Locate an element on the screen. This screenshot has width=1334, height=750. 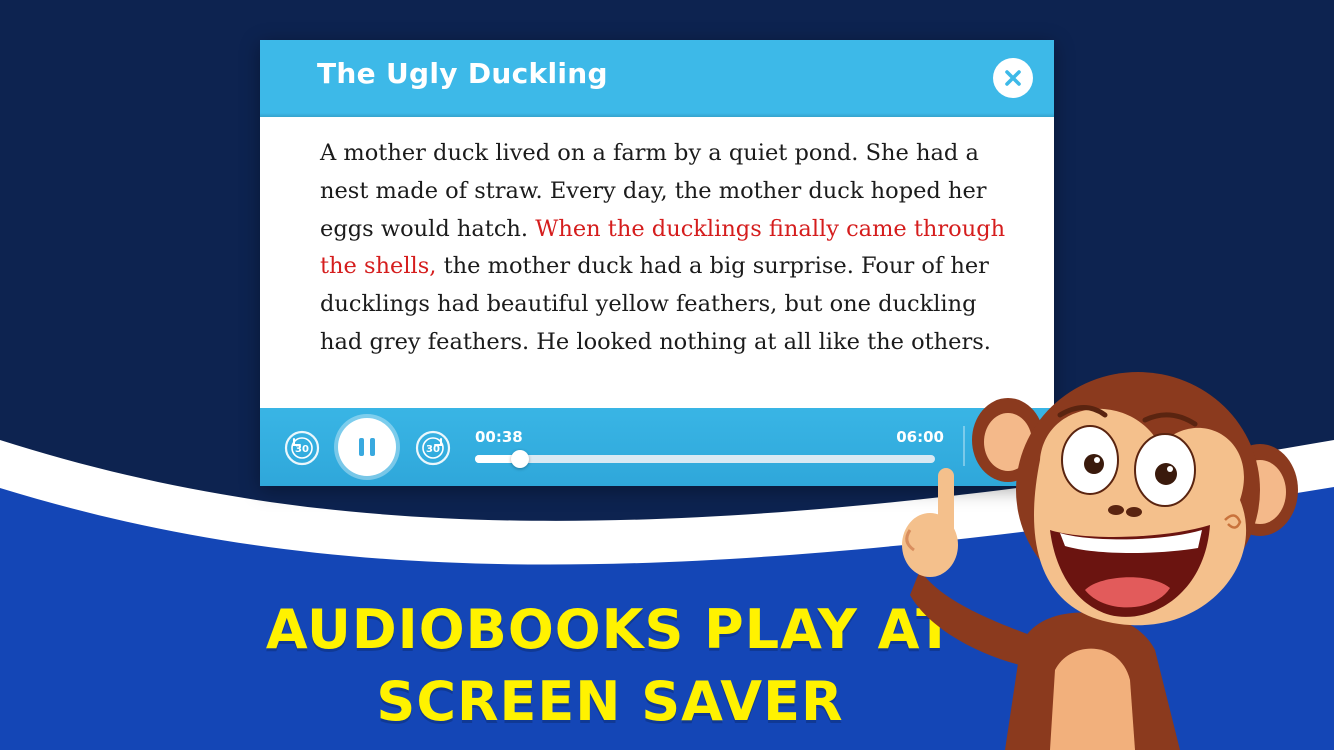
rewind-30-icon: 30 is located at coordinates (302, 448).